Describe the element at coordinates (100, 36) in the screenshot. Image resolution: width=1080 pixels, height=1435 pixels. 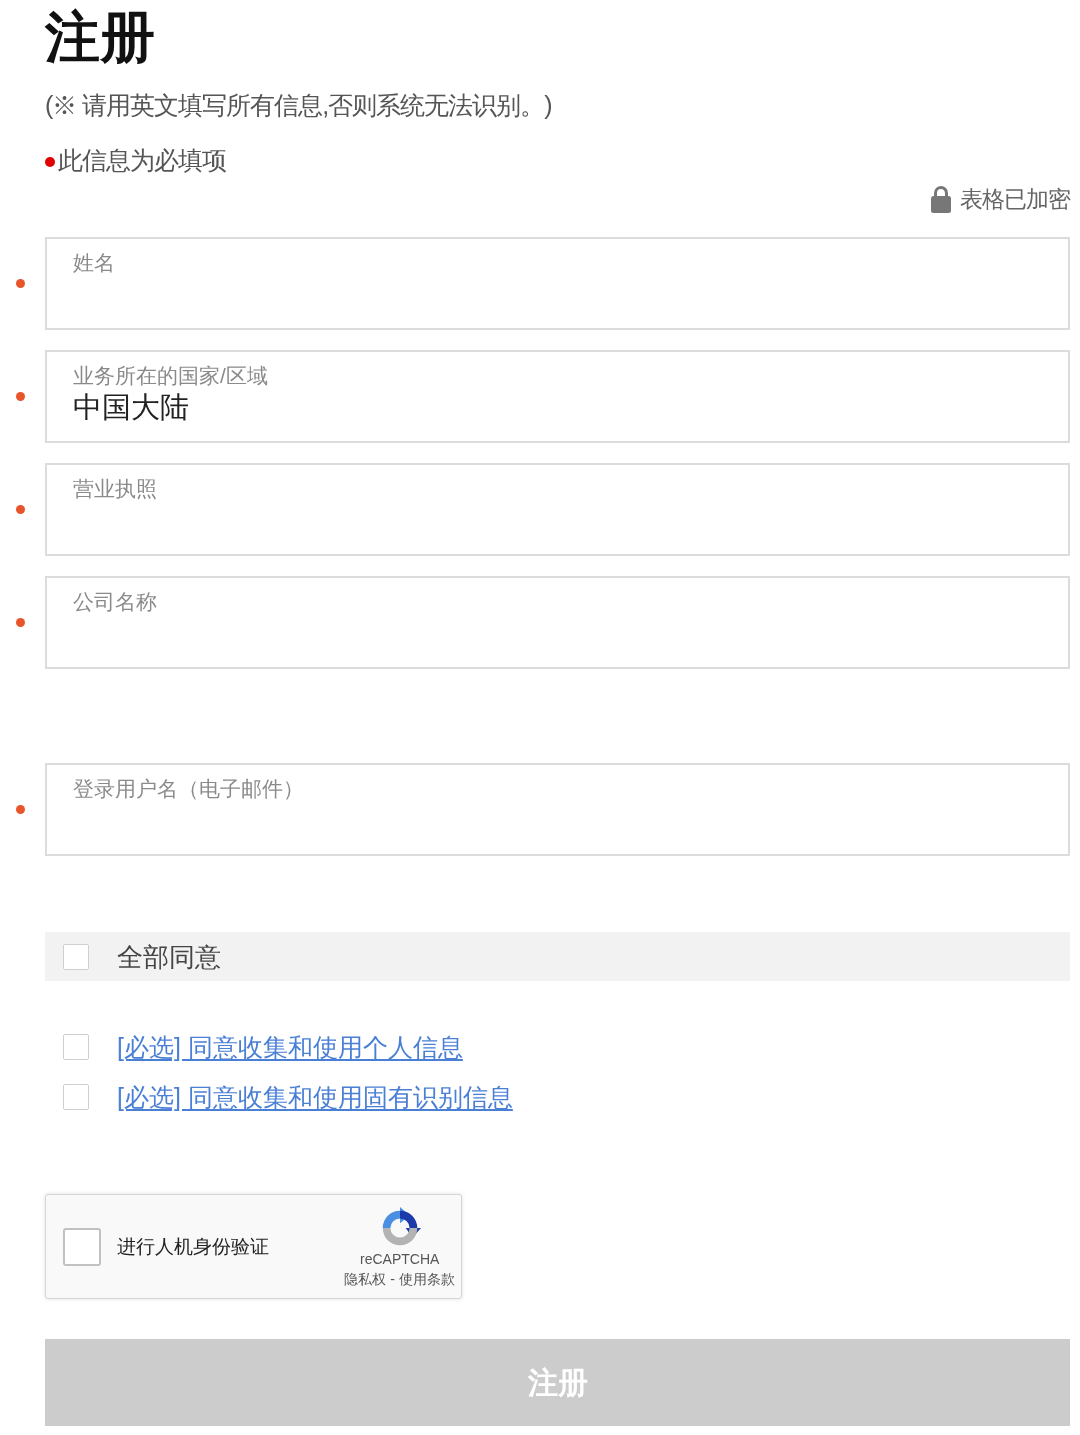
I see `page-title: 注册` at that location.